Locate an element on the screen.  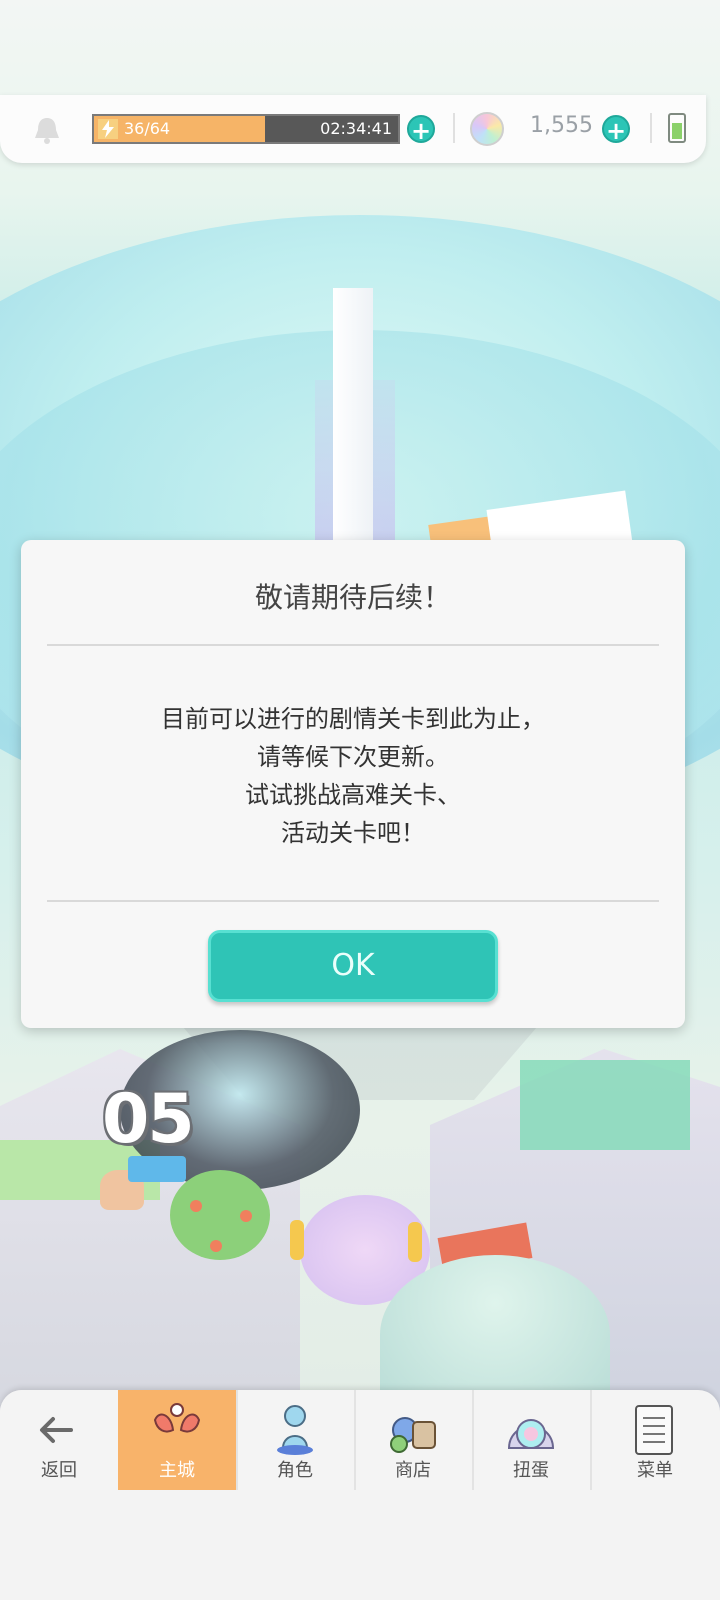
menu-list-icon is located at coordinates (654, 1430).